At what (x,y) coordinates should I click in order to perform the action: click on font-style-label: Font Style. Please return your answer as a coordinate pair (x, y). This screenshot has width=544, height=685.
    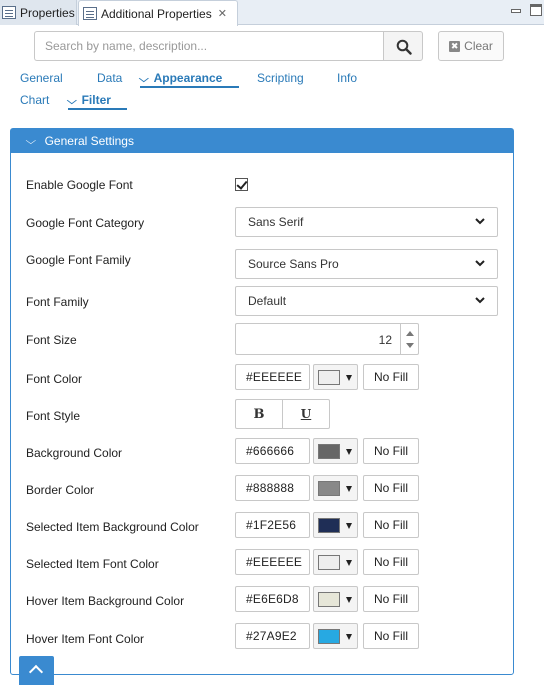
    Looking at the image, I should click on (53, 416).